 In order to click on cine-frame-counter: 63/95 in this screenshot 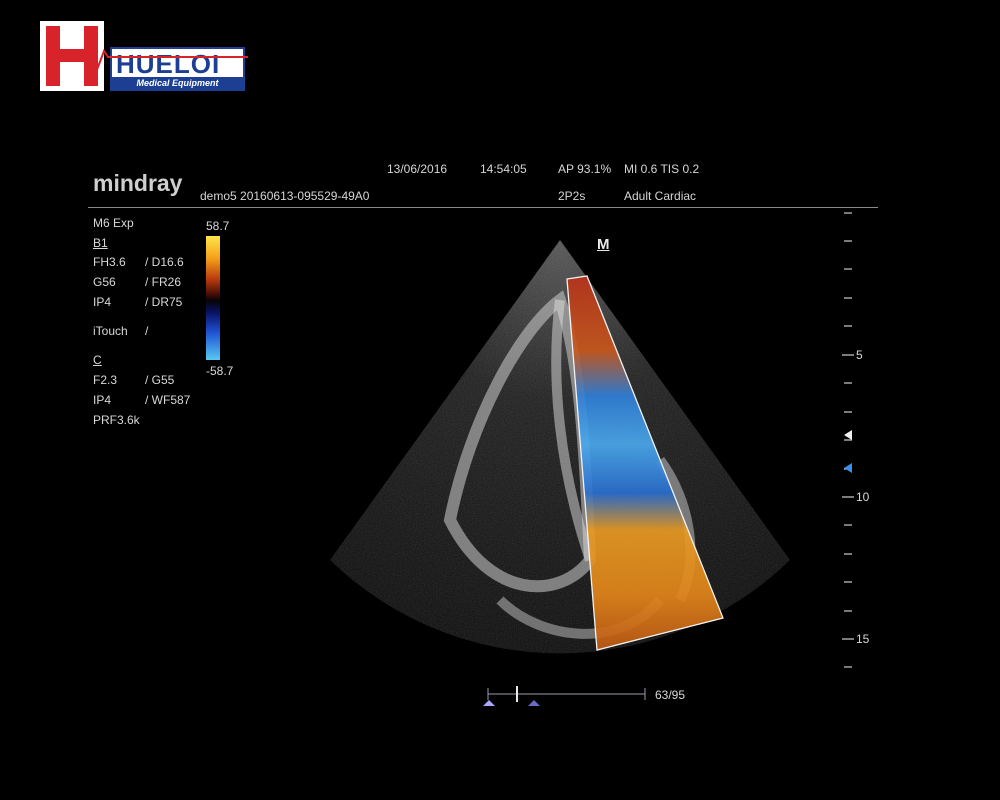, I will do `click(670, 695)`.